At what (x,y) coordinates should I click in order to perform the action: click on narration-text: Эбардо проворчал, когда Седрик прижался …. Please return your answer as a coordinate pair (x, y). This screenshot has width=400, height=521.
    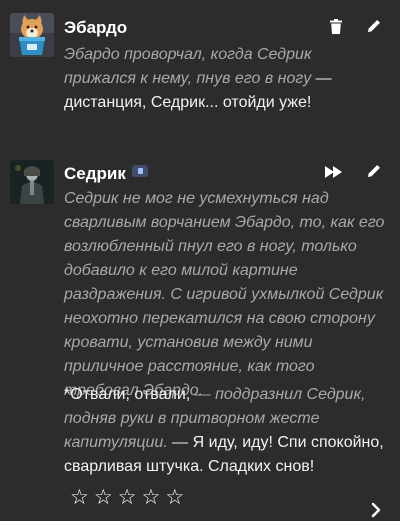
    Looking at the image, I should click on (188, 66).